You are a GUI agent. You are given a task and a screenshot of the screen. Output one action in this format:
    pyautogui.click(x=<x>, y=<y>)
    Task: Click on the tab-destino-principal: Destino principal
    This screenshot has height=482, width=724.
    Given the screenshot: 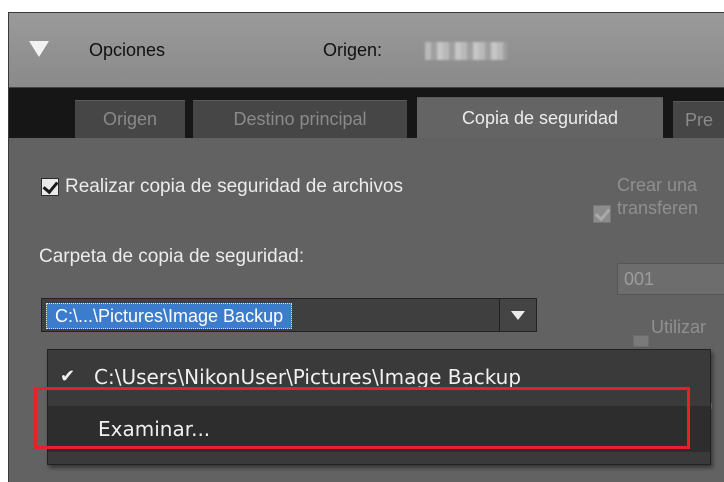 What is the action you would take?
    pyautogui.click(x=300, y=119)
    